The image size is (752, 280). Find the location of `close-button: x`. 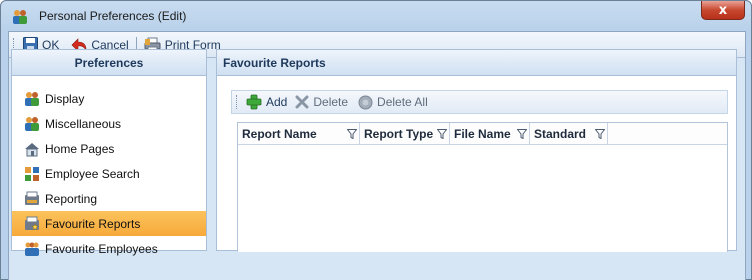

close-button: x is located at coordinates (723, 10).